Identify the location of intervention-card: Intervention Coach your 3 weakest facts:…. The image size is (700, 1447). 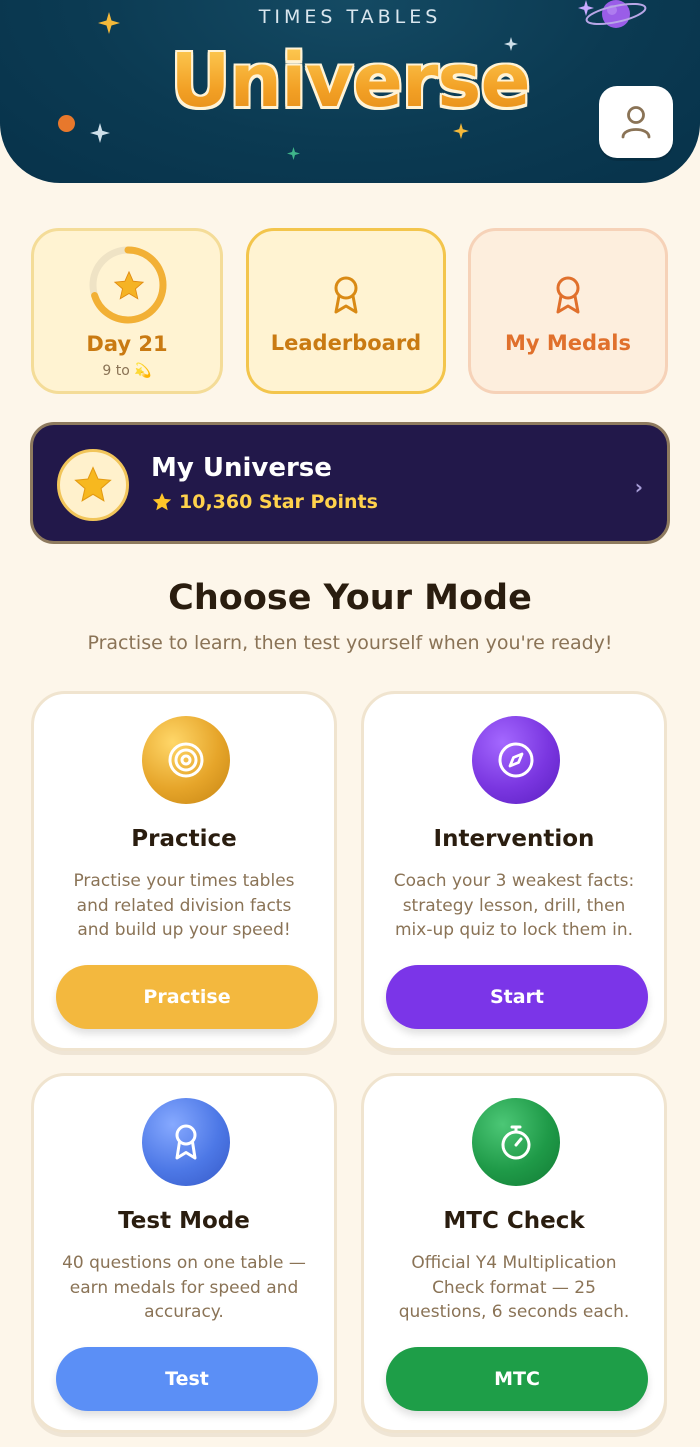
(514, 871).